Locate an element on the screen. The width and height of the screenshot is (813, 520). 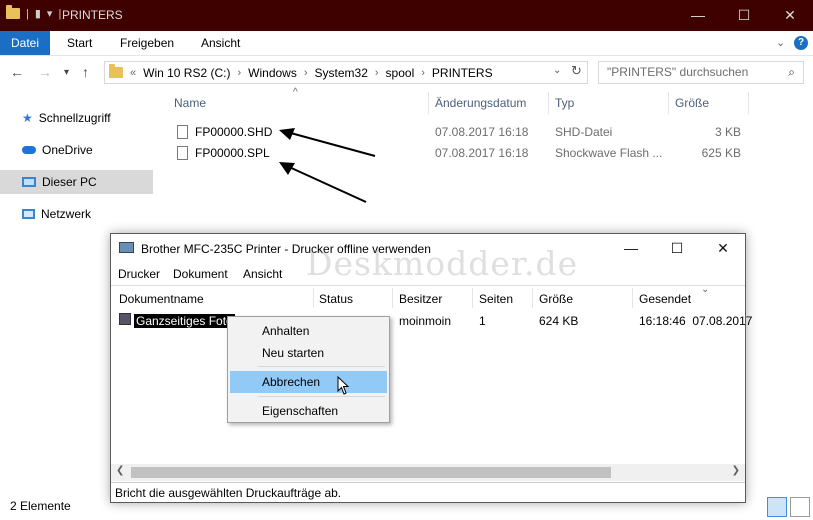
cloud-icon is located at coordinates (29, 150).